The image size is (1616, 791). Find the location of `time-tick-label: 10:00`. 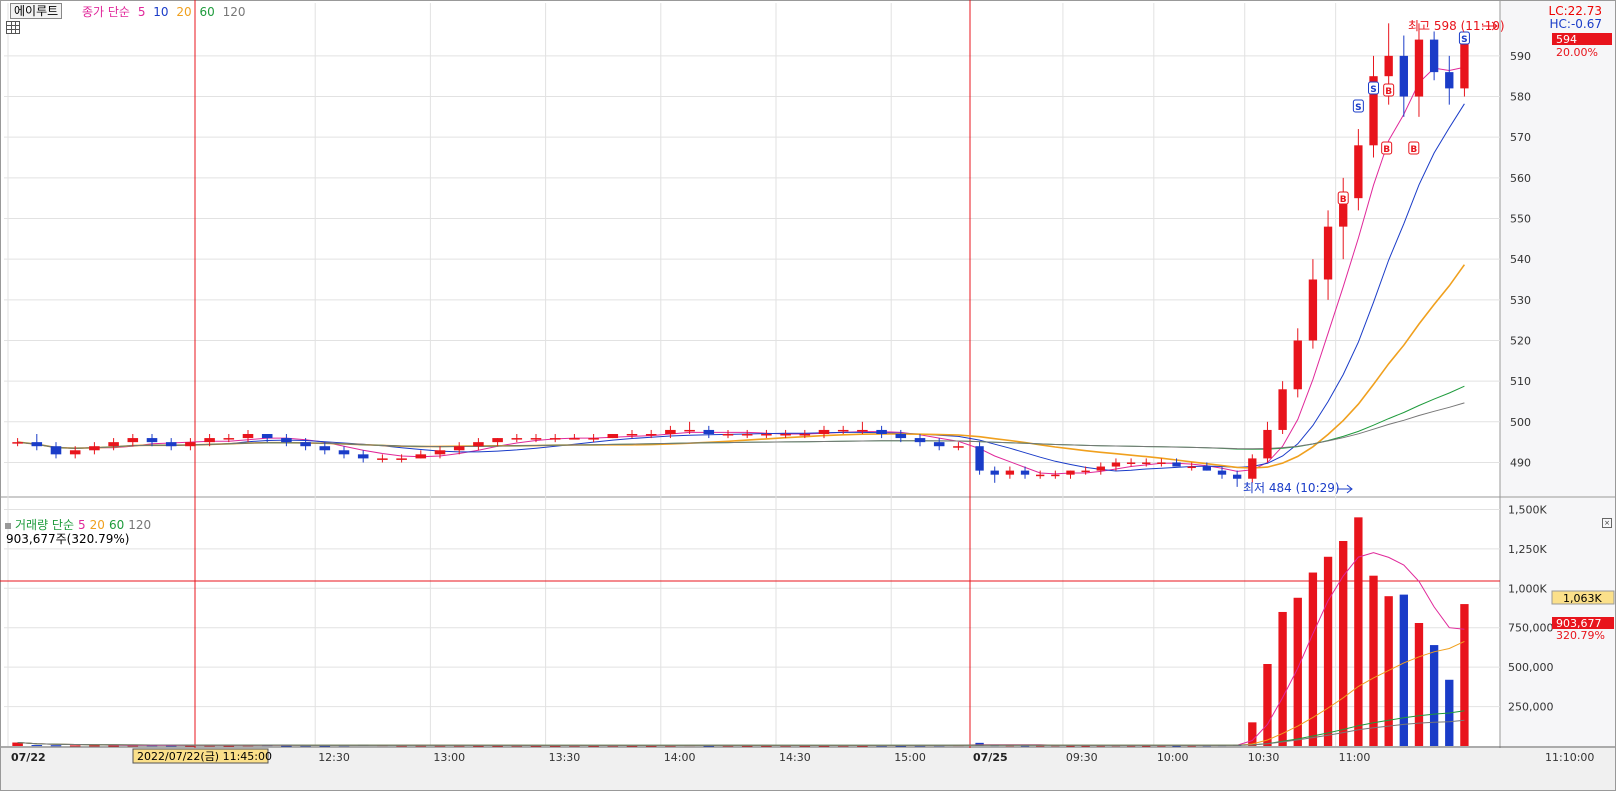

time-tick-label: 10:00 is located at coordinates (1173, 757).